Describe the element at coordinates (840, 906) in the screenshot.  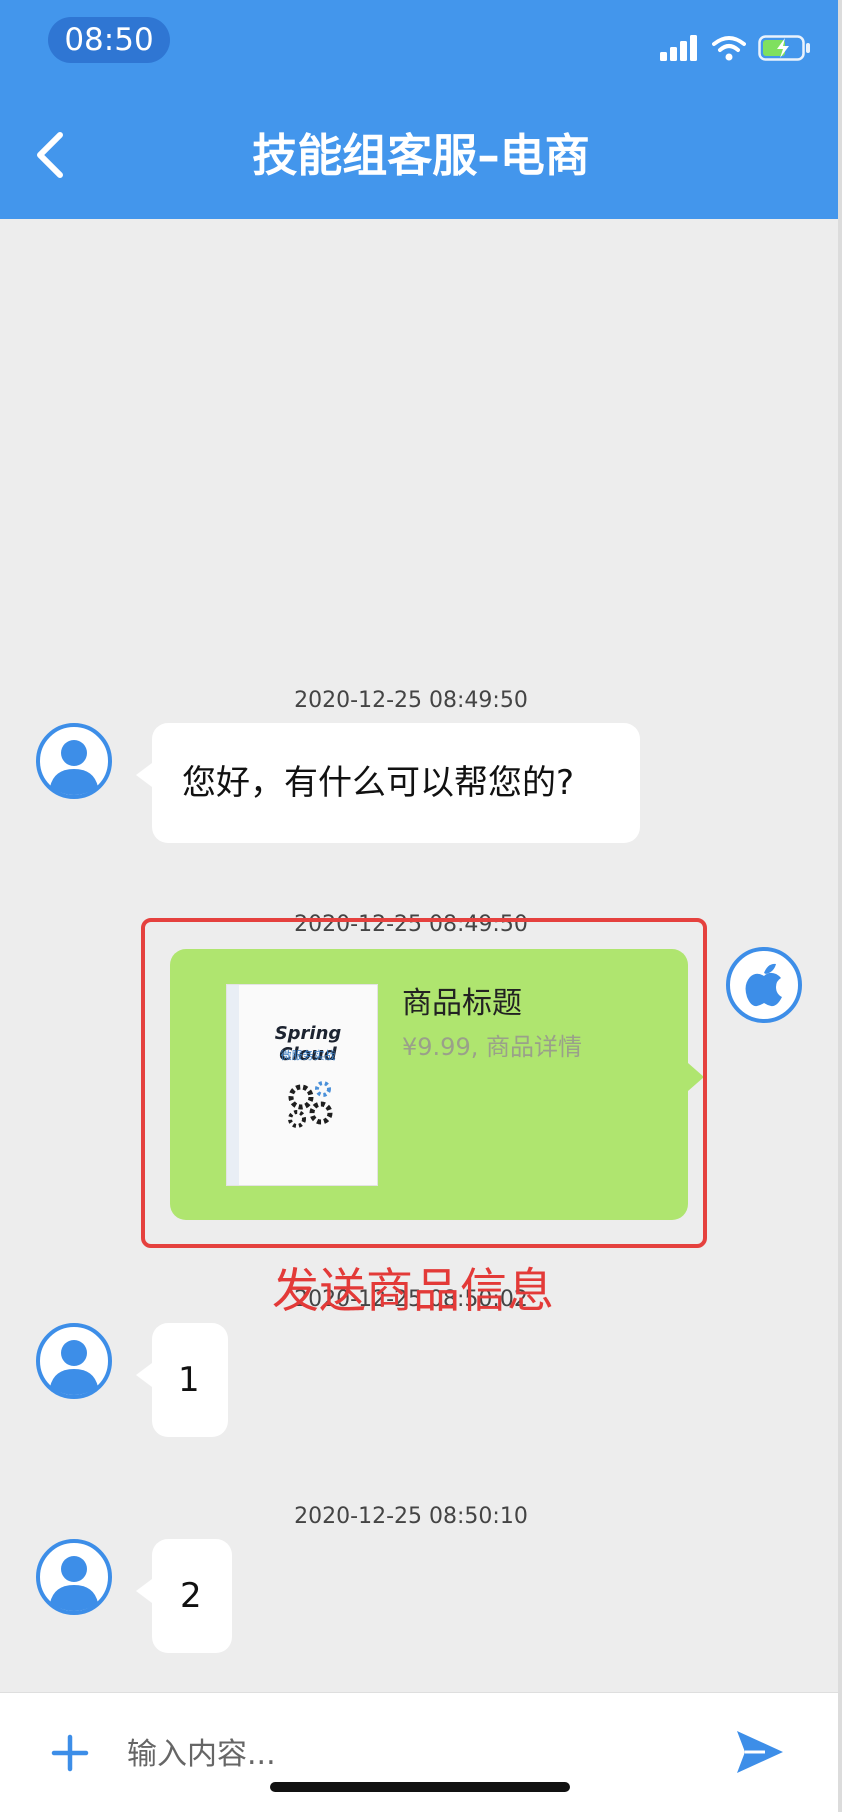
I see `screen-edge` at that location.